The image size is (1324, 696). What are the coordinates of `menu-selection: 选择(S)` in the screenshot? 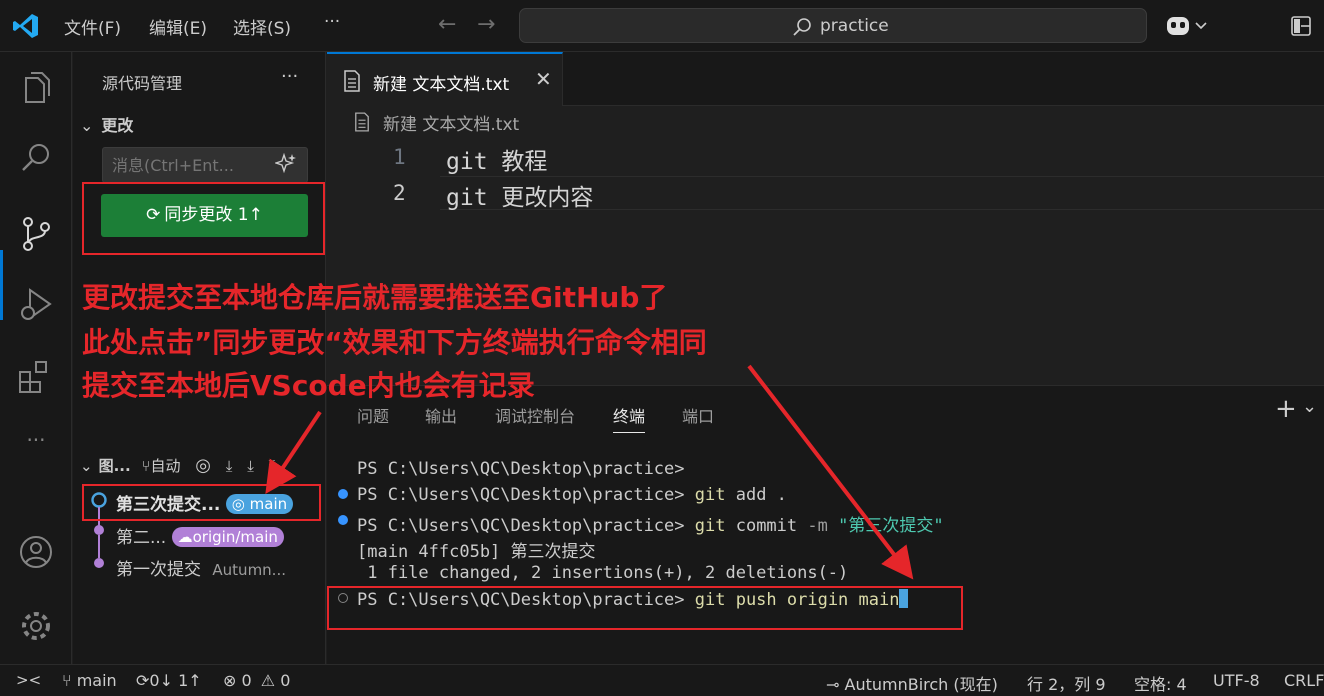 It's located at (262, 26).